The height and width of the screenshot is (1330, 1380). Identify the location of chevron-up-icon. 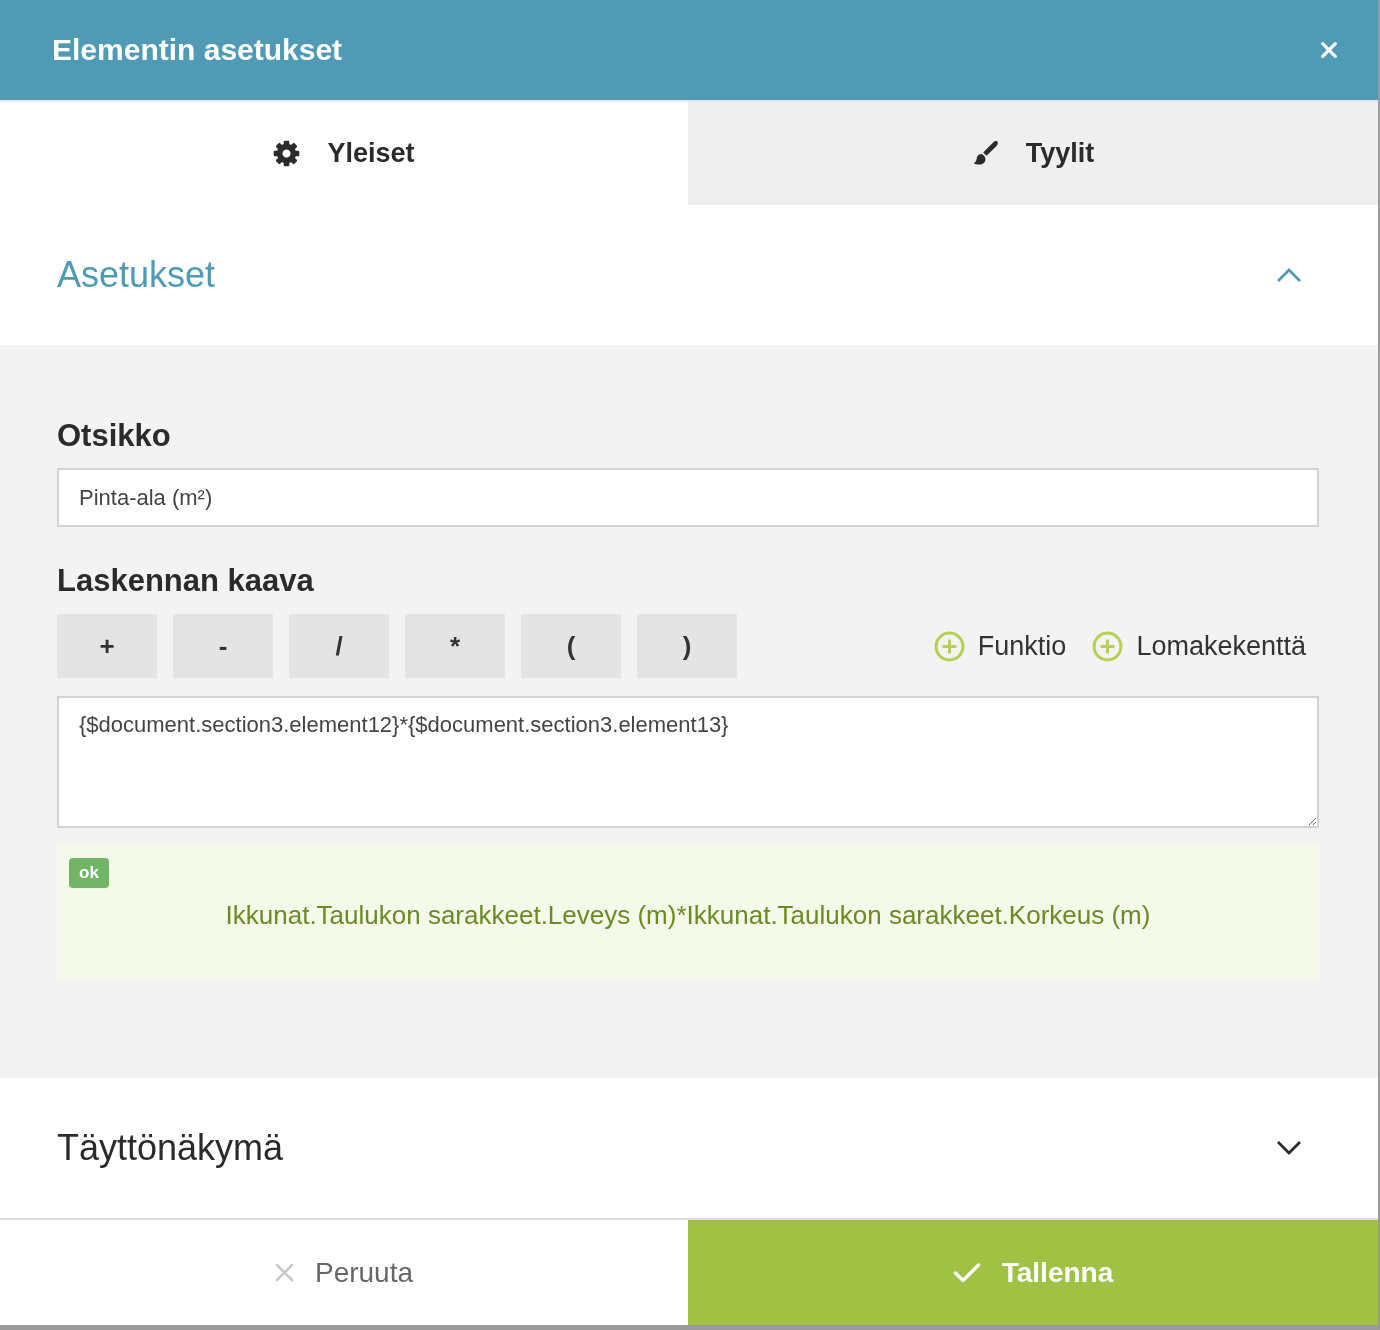
(1289, 275).